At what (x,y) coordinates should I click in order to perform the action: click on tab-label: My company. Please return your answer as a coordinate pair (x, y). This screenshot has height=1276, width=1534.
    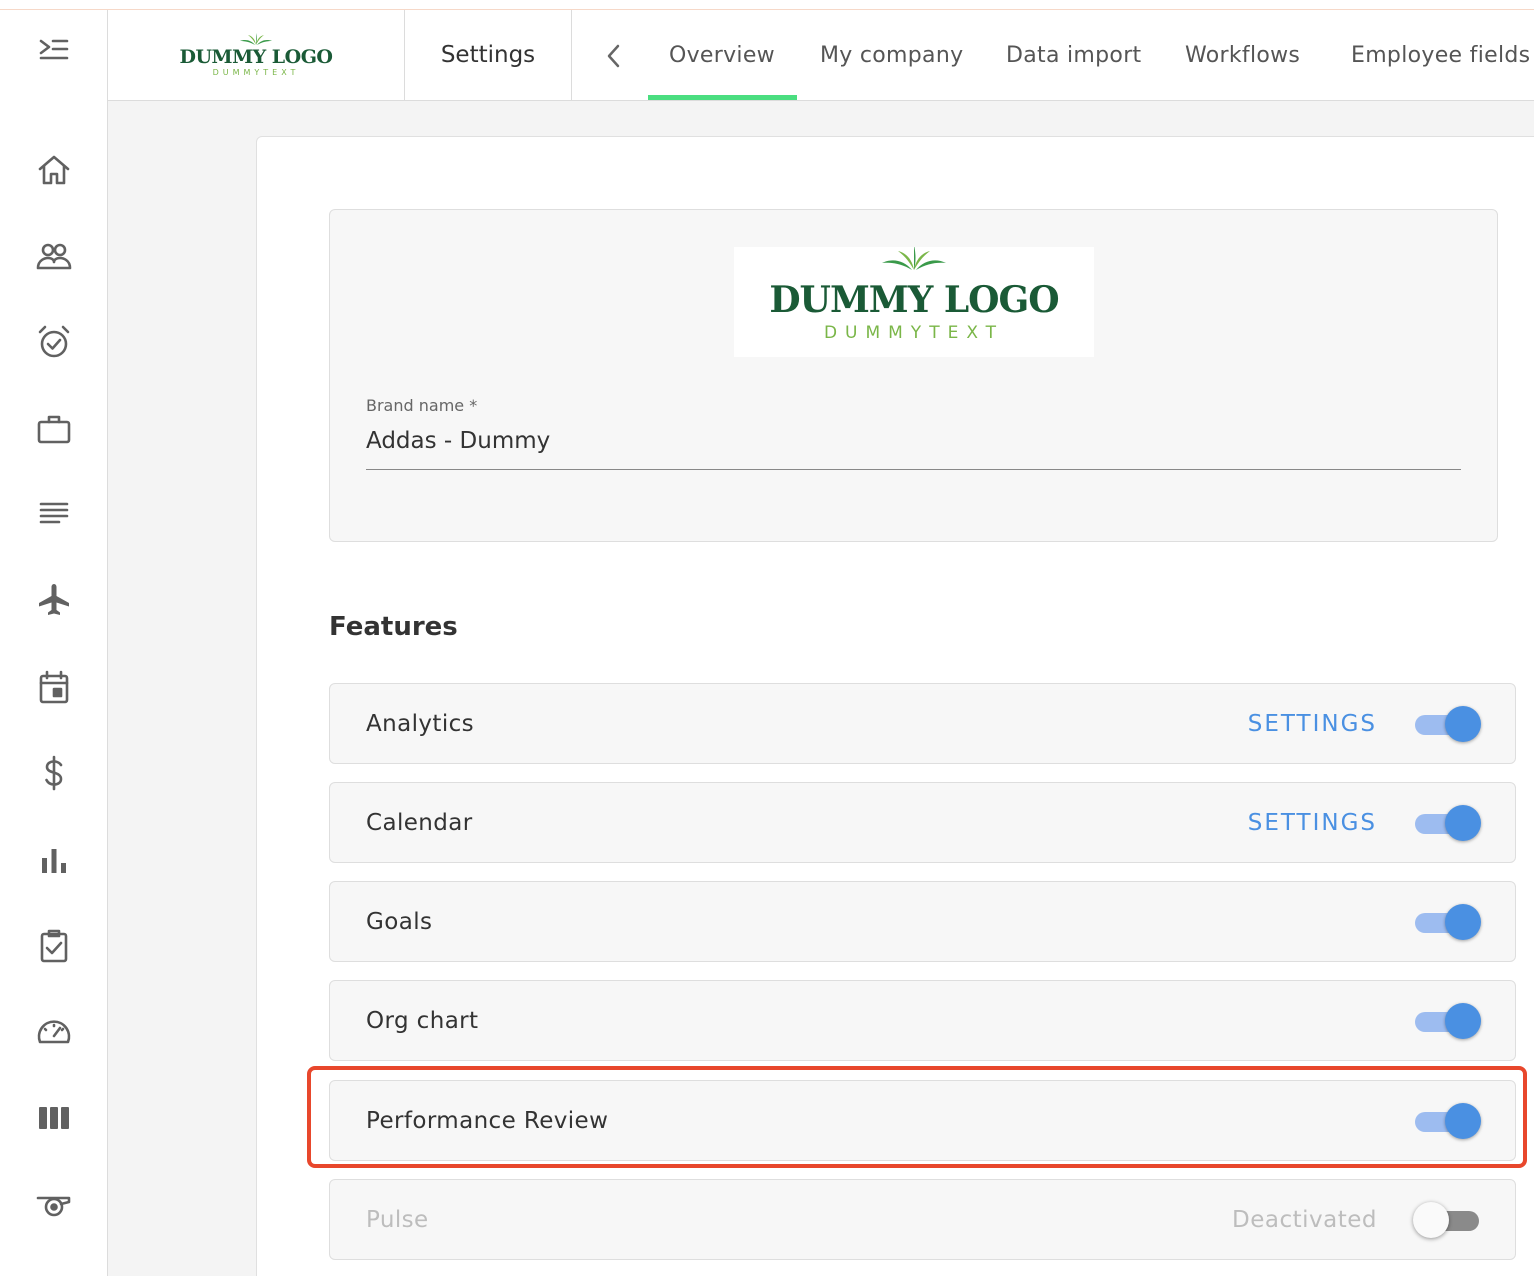
    Looking at the image, I should click on (892, 55).